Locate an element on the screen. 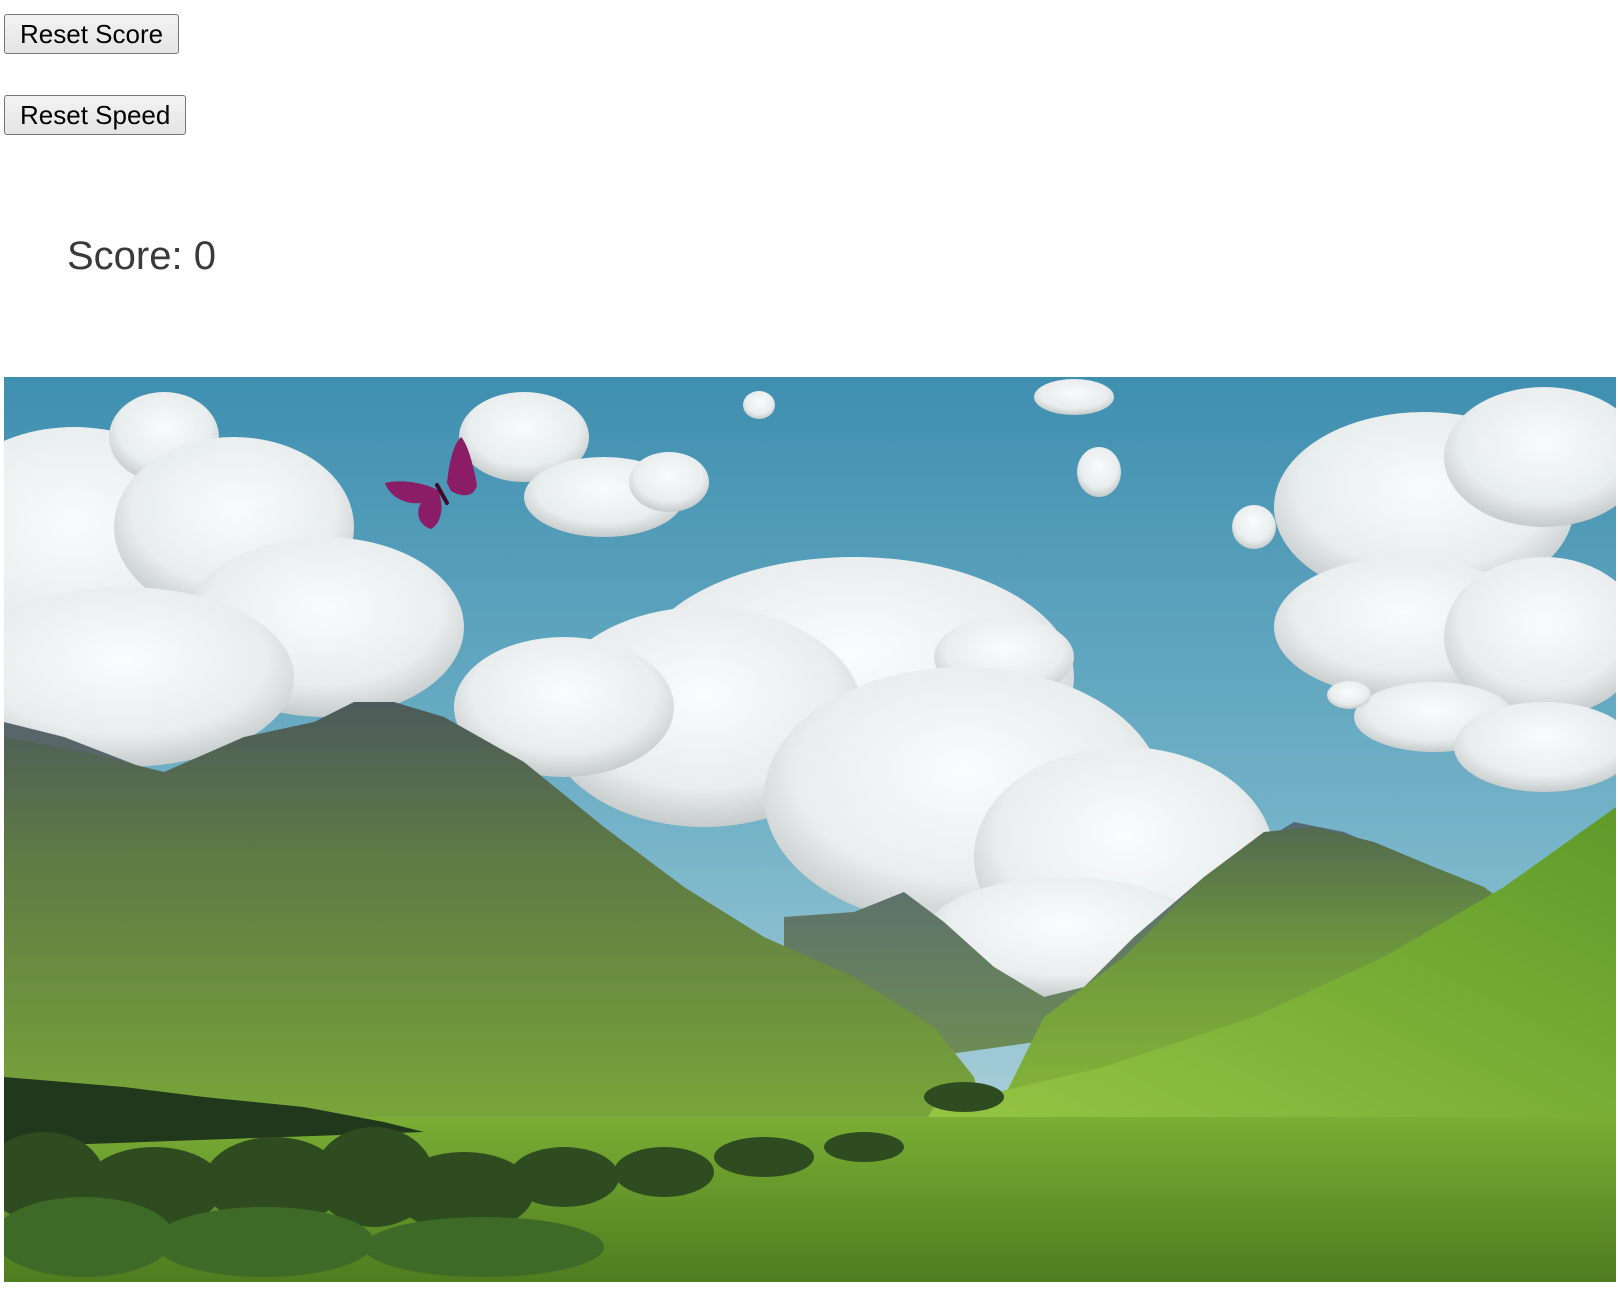 The width and height of the screenshot is (1618, 1314). reset-speed-button: Reset Speed is located at coordinates (95, 115).